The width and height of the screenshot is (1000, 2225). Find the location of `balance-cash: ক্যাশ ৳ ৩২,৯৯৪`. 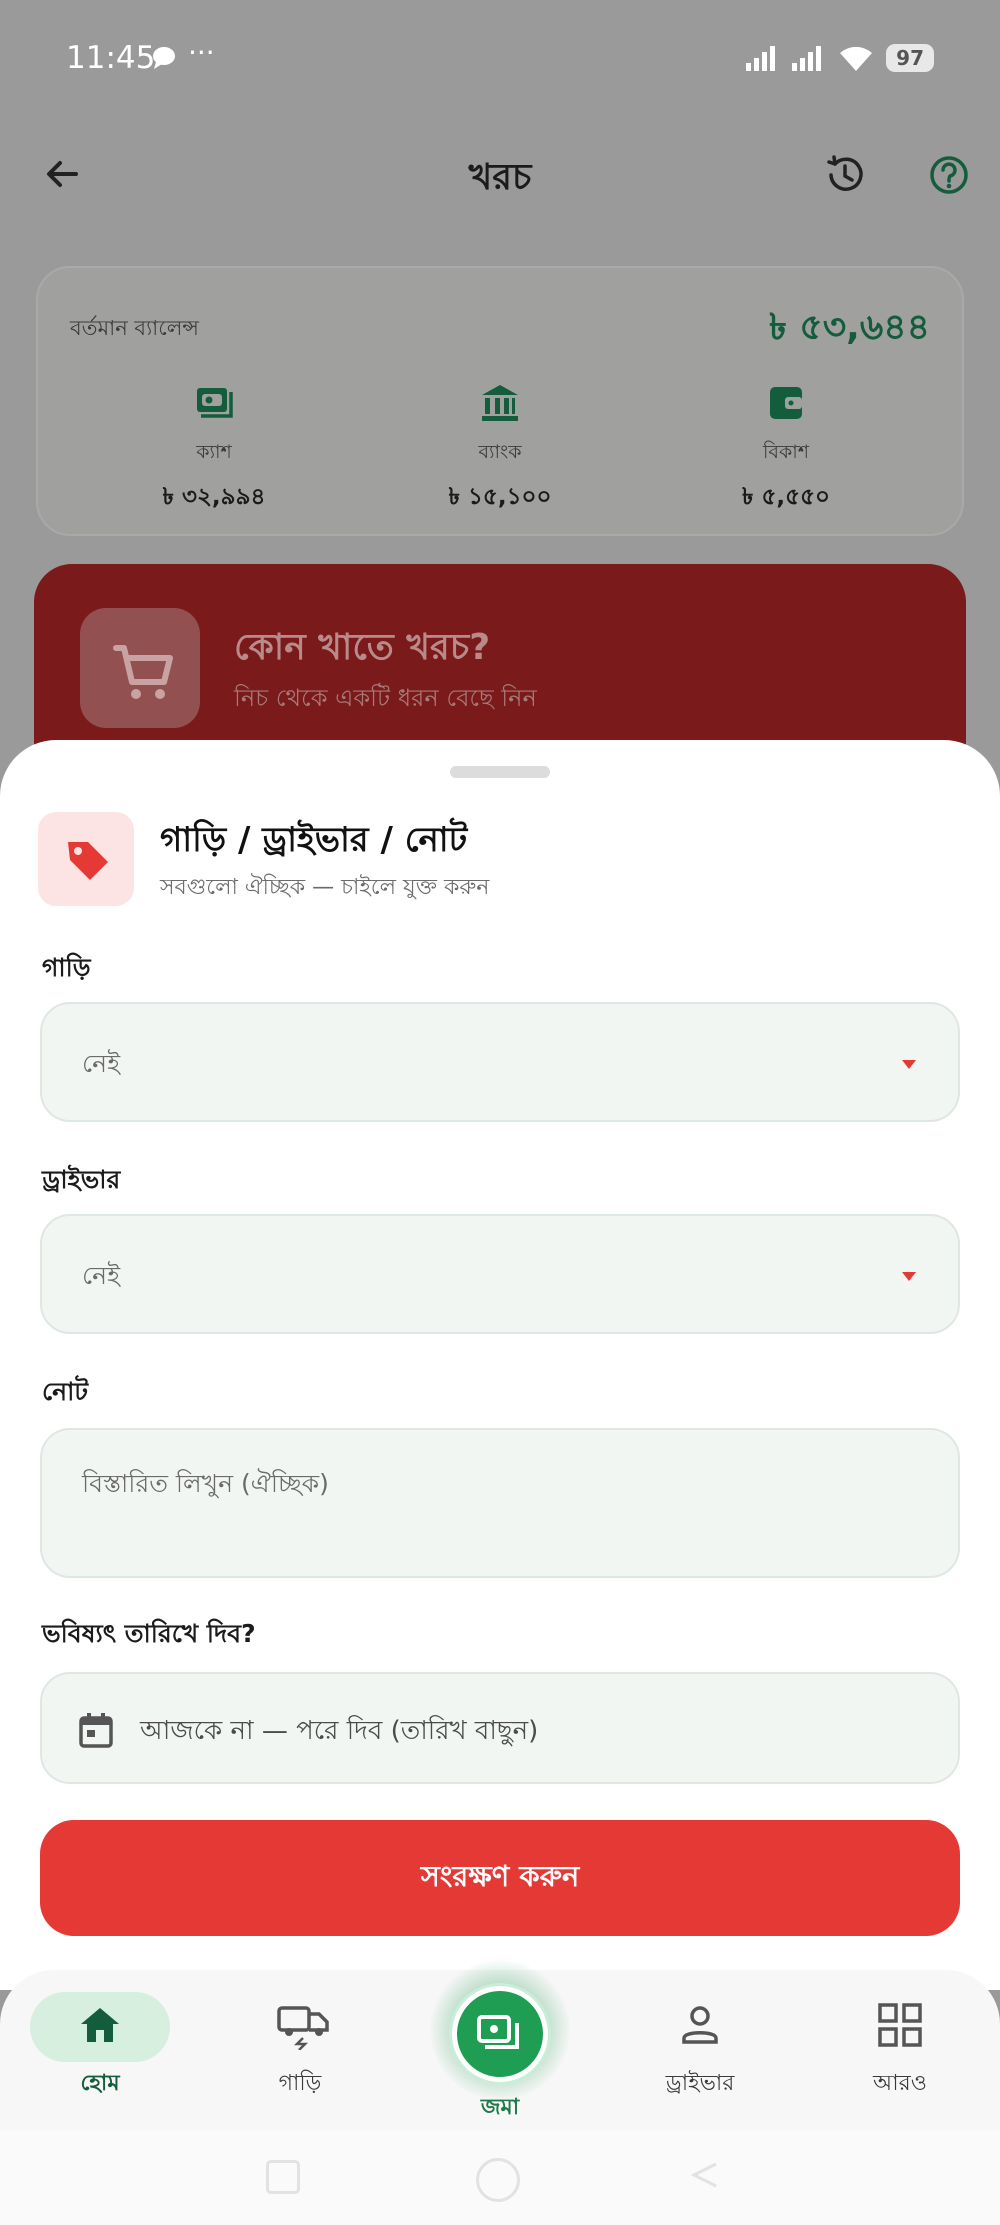

balance-cash: ক্যাশ ৳ ৩২,৯৯৪ is located at coordinates (214, 448).